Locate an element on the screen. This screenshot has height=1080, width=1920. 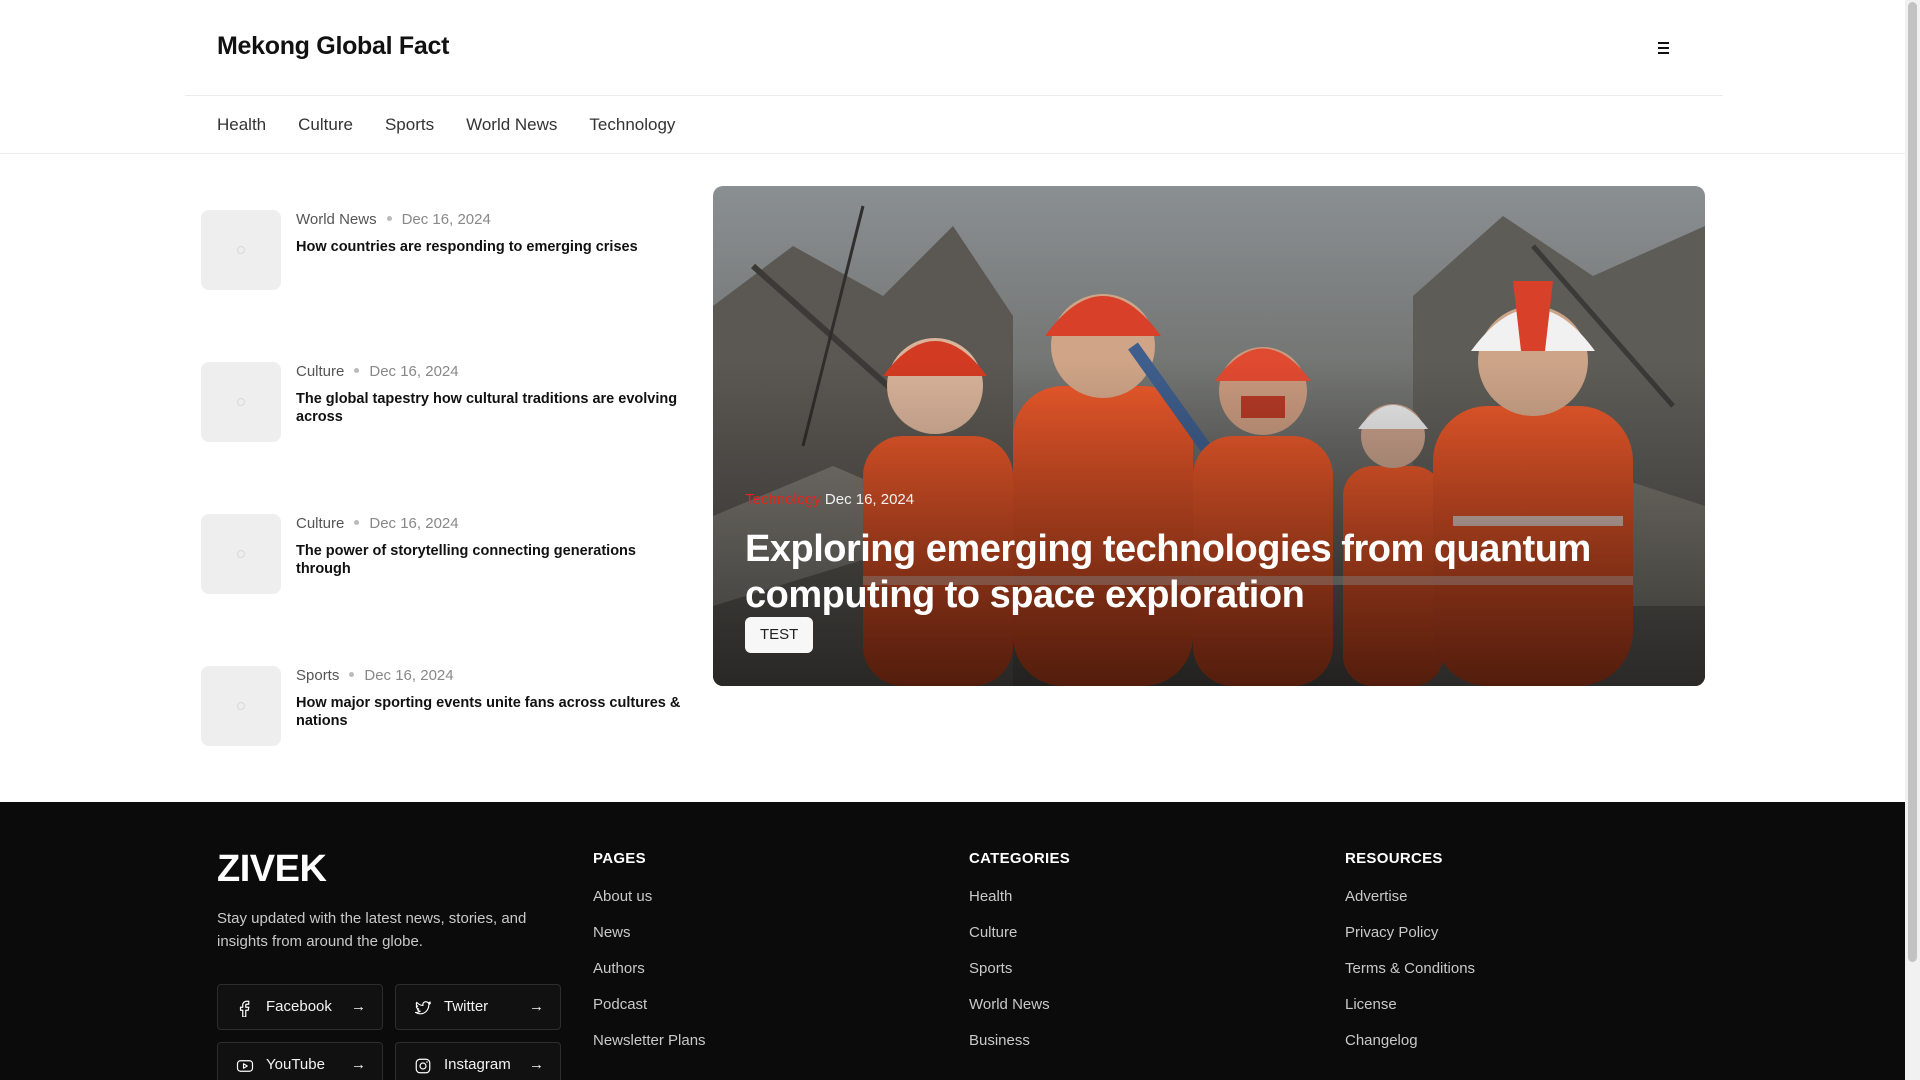
facebook-label: Facebook is located at coordinates (299, 1006).